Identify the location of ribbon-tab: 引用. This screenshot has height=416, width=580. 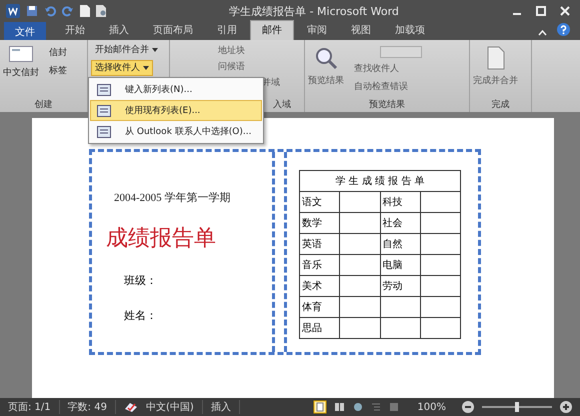
(227, 30).